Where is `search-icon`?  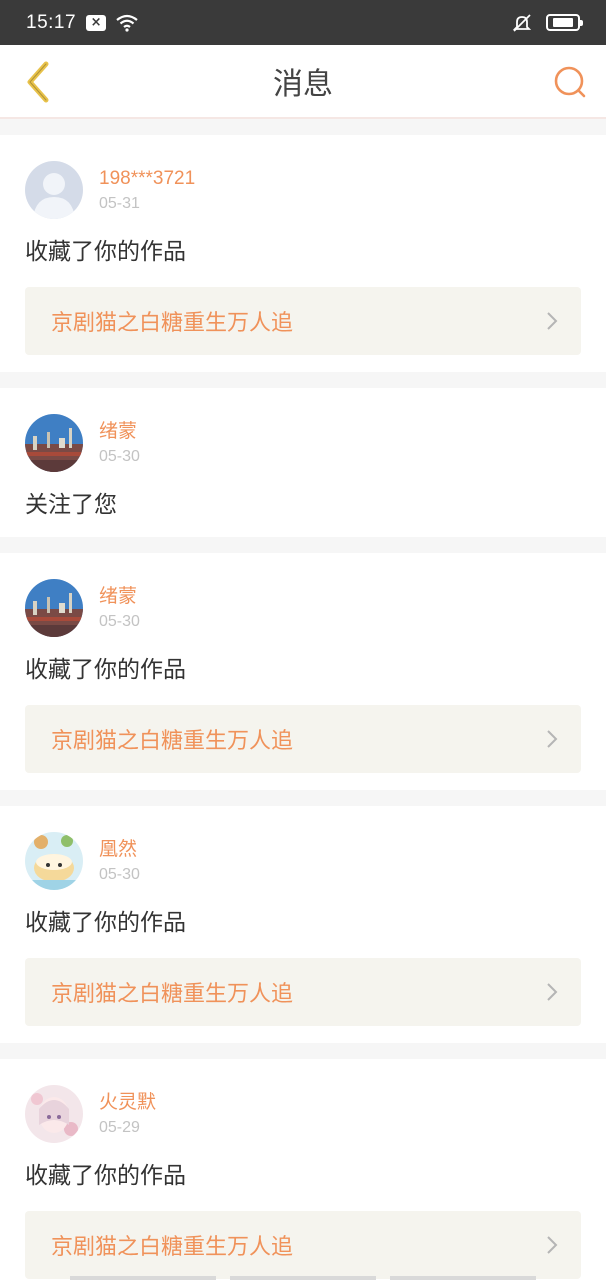 search-icon is located at coordinates (570, 82).